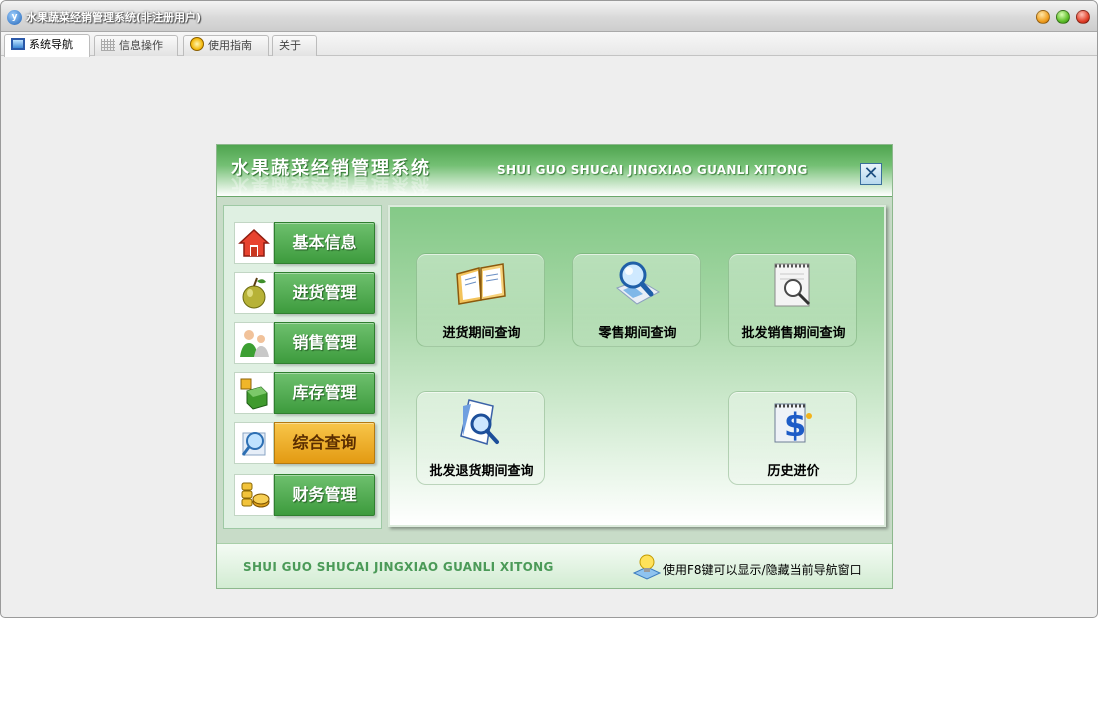 This screenshot has height=712, width=1098. Describe the element at coordinates (549, 16) in the screenshot. I see `title-bar: y 水果蔬菜经销管理系统(非注册用户)` at that location.